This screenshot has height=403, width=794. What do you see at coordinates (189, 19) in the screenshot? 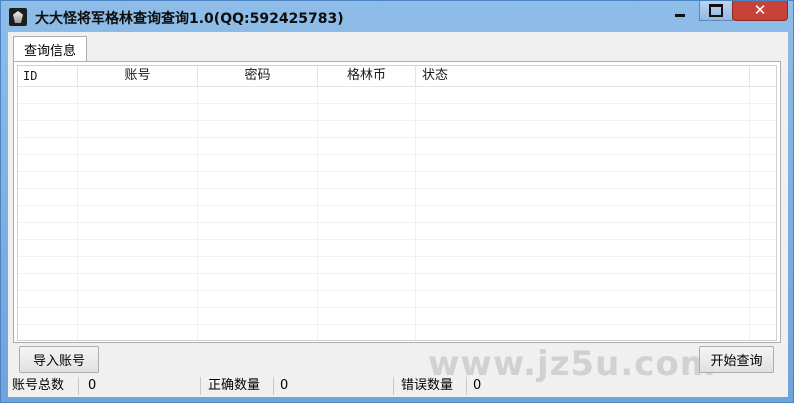
I see `window-title: 大大怪将军格林查询查询1.0(QQ:592425783)` at bounding box center [189, 19].